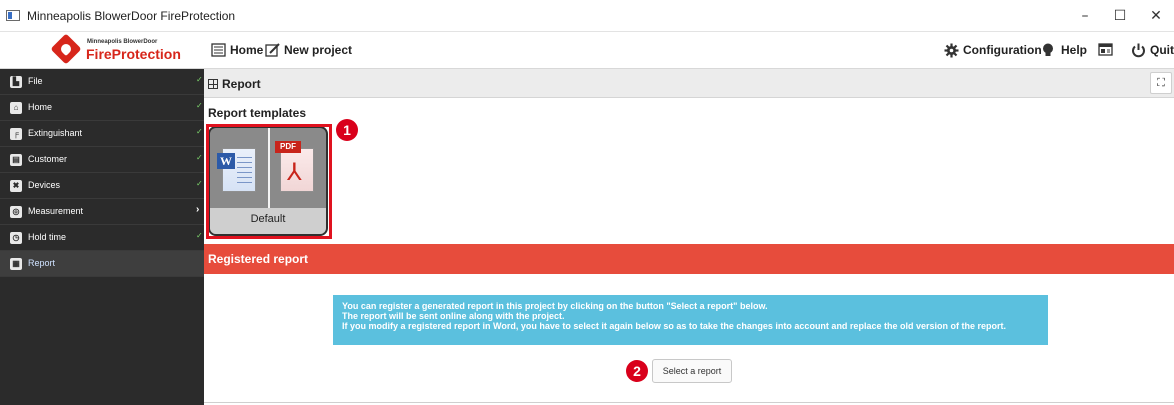 This screenshot has width=1174, height=405. What do you see at coordinates (102, 212) in the screenshot?
I see `sidebar-item-measurement: ◎ Measurement ›` at bounding box center [102, 212].